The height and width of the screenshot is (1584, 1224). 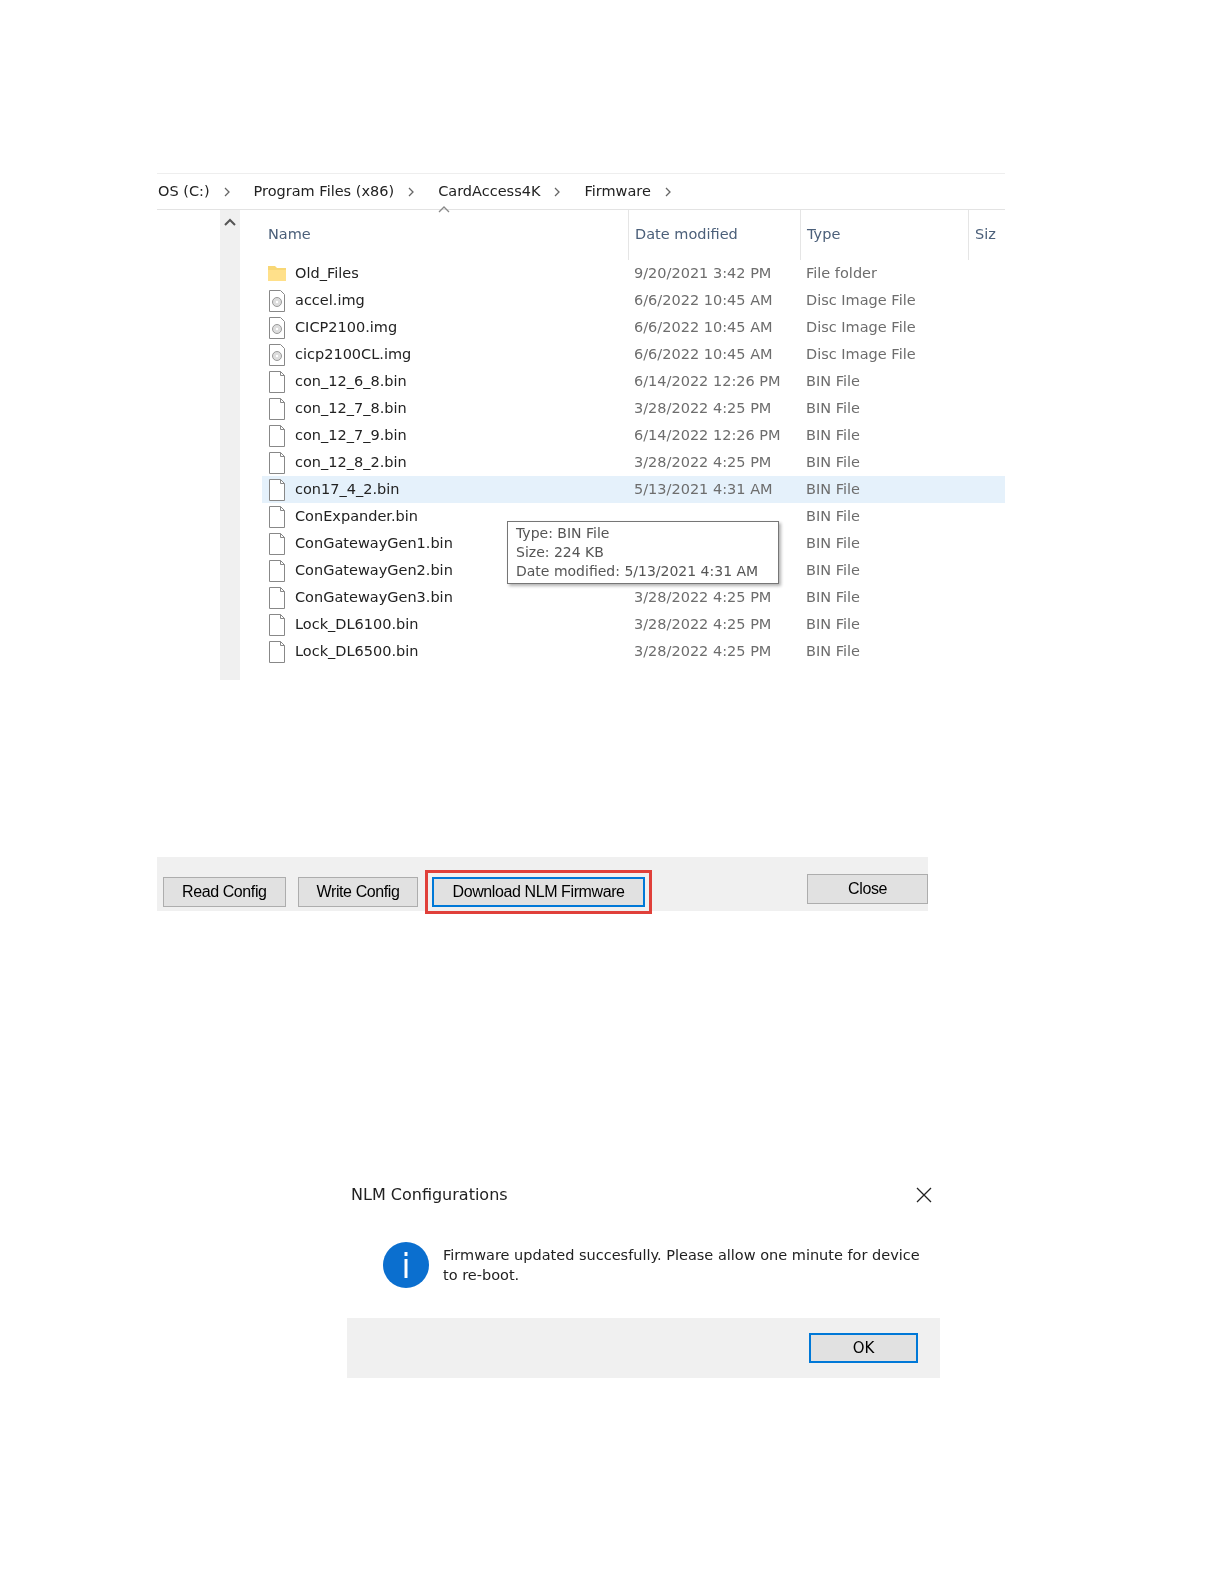 I want to click on tooltip-line: Size: 224 KB, so click(x=560, y=552).